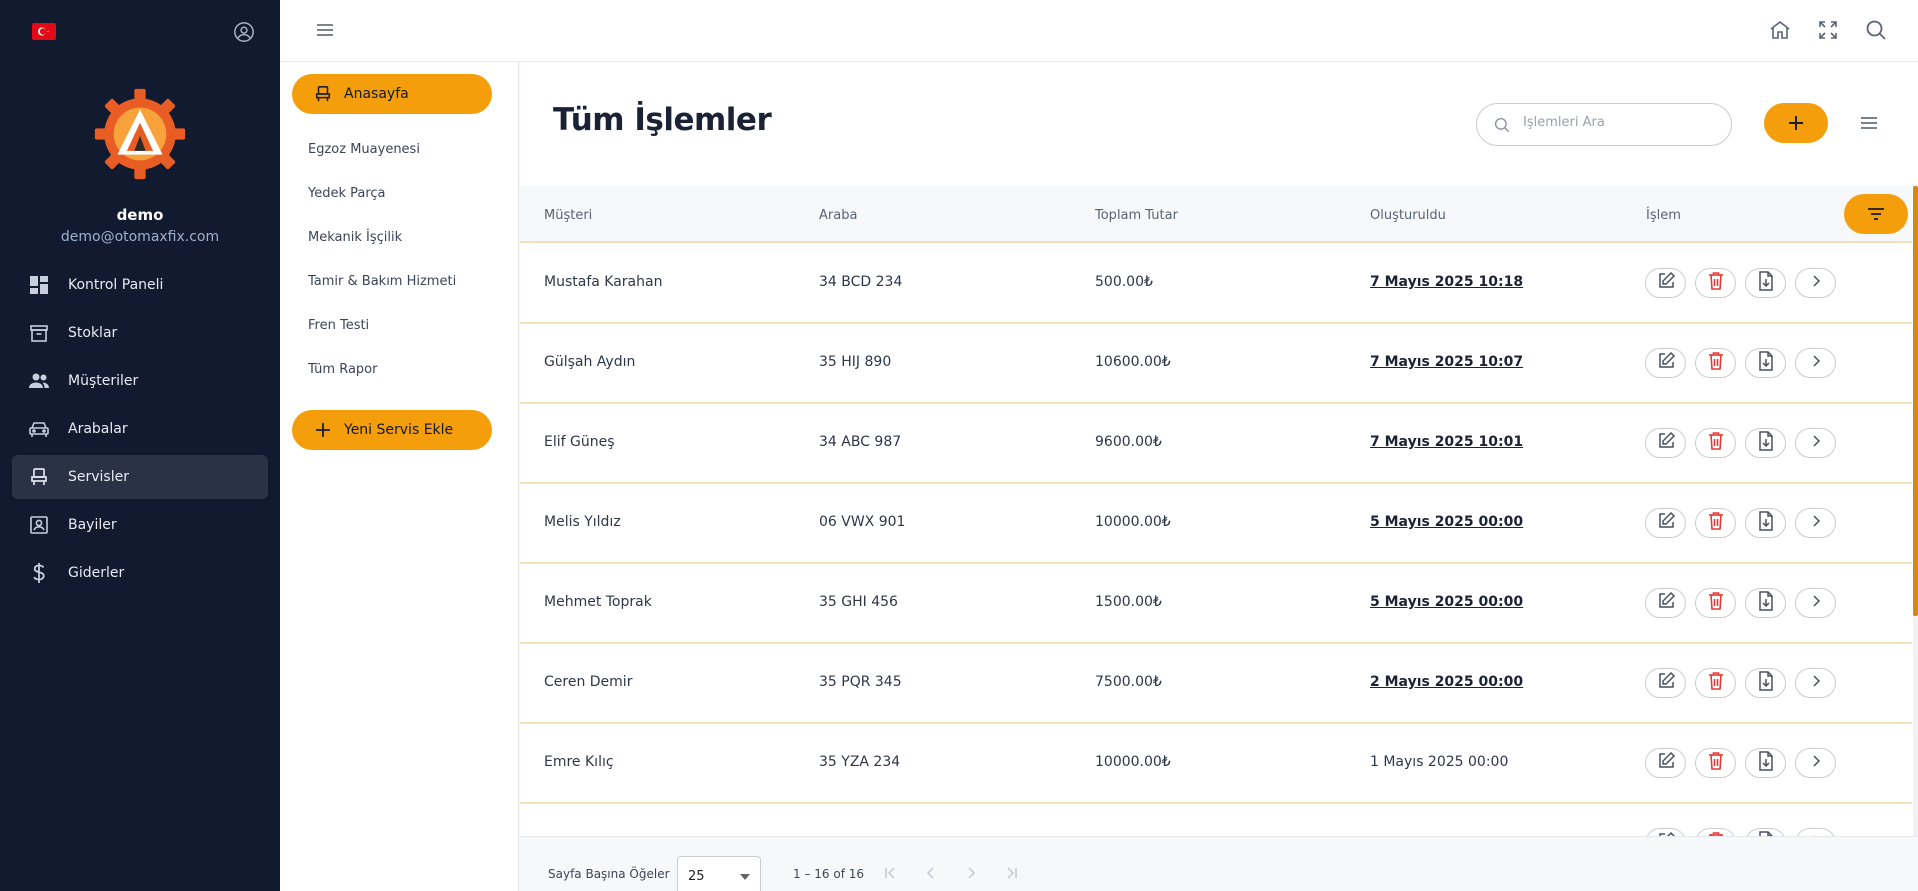 The width and height of the screenshot is (1918, 891). Describe the element at coordinates (1618, 122) in the screenshot. I see `search-input` at that location.